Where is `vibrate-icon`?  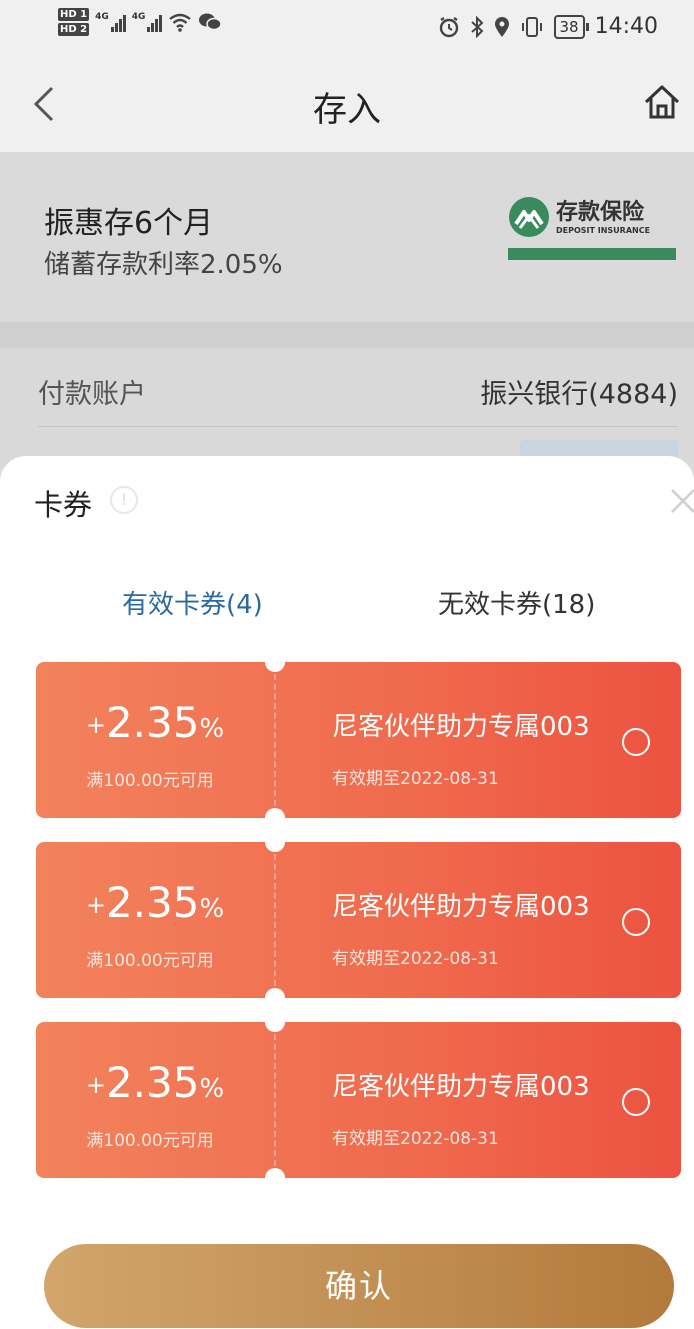
vibrate-icon is located at coordinates (531, 26).